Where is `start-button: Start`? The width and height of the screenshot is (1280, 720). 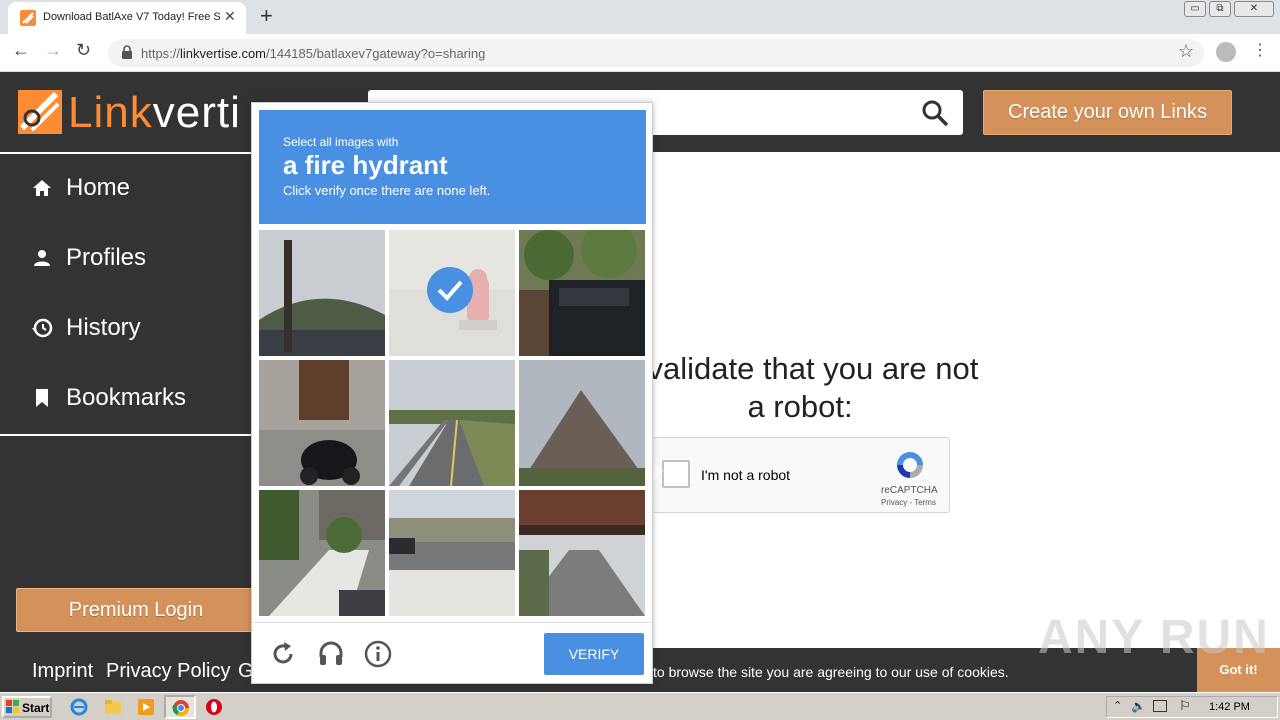 start-button: Start is located at coordinates (27, 707).